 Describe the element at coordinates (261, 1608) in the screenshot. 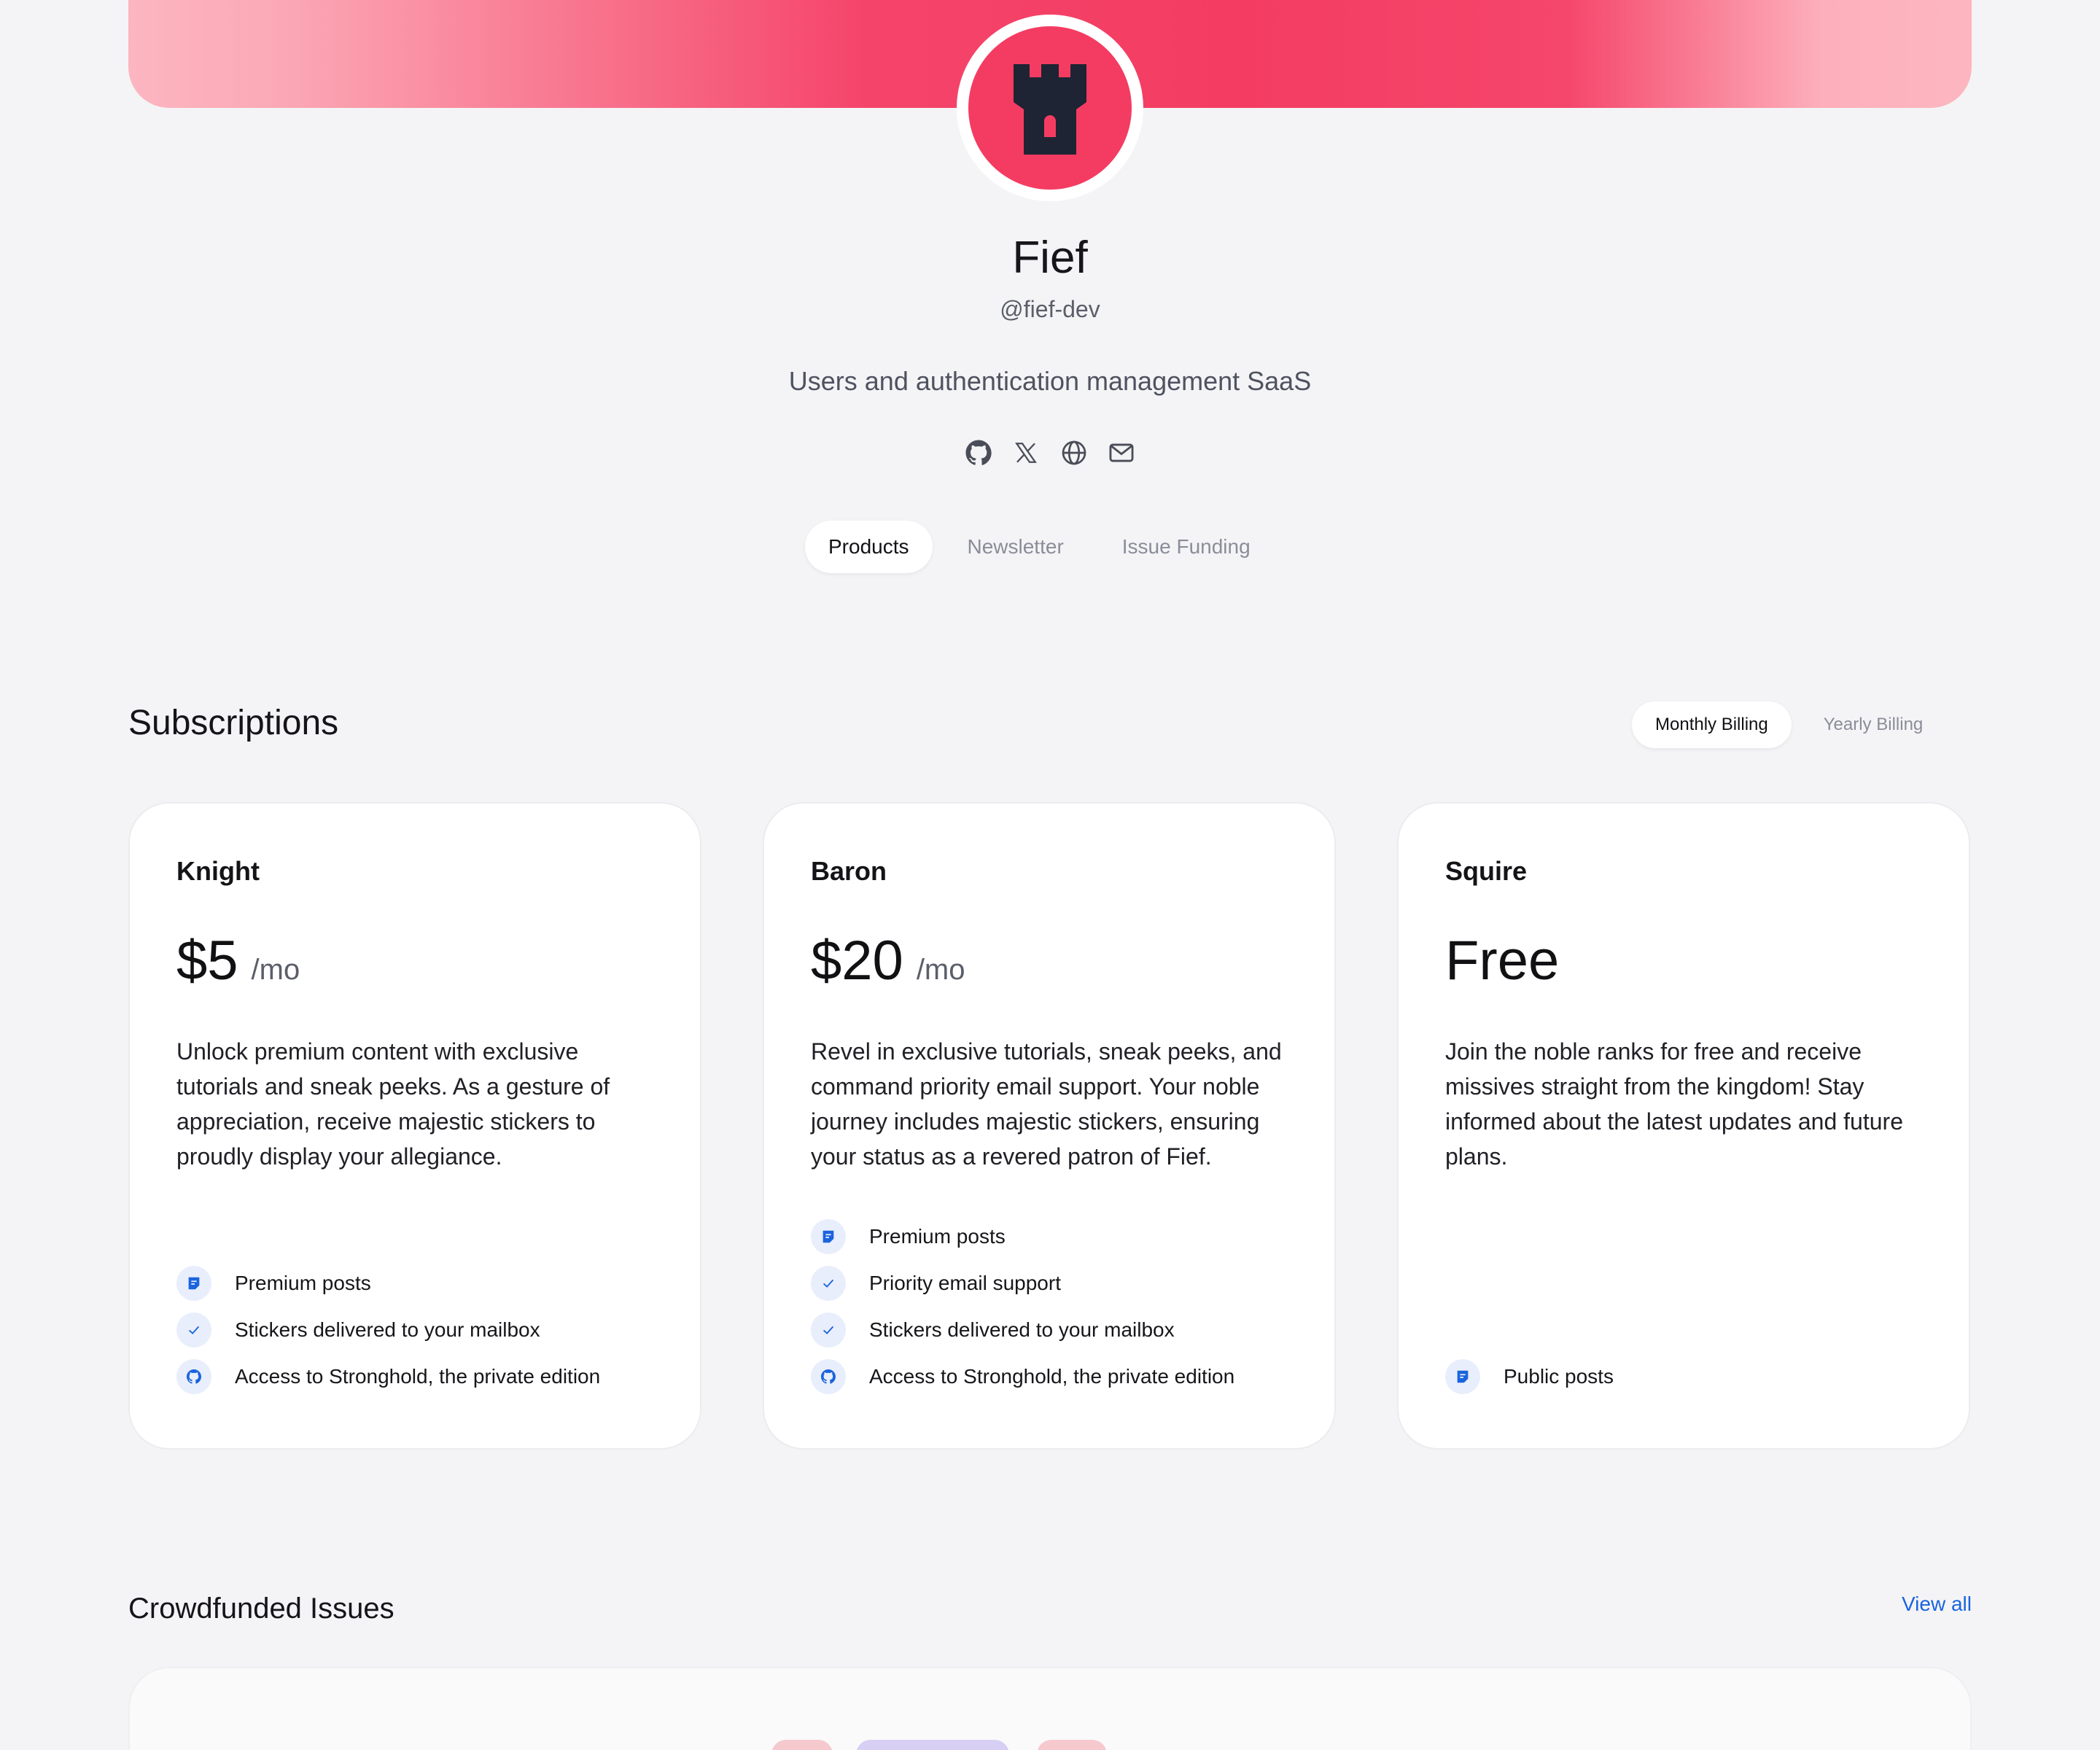

I see `crowdfunded-heading: Crowdfunded Issues` at that location.